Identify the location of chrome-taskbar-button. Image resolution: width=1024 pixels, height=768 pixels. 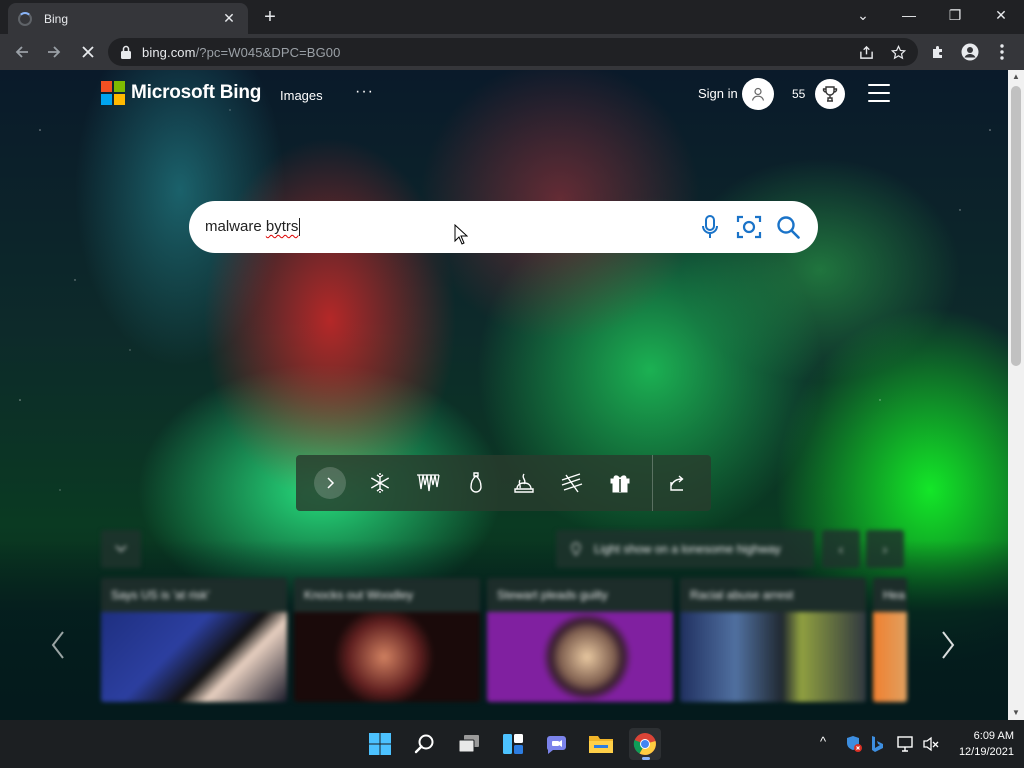
(645, 744).